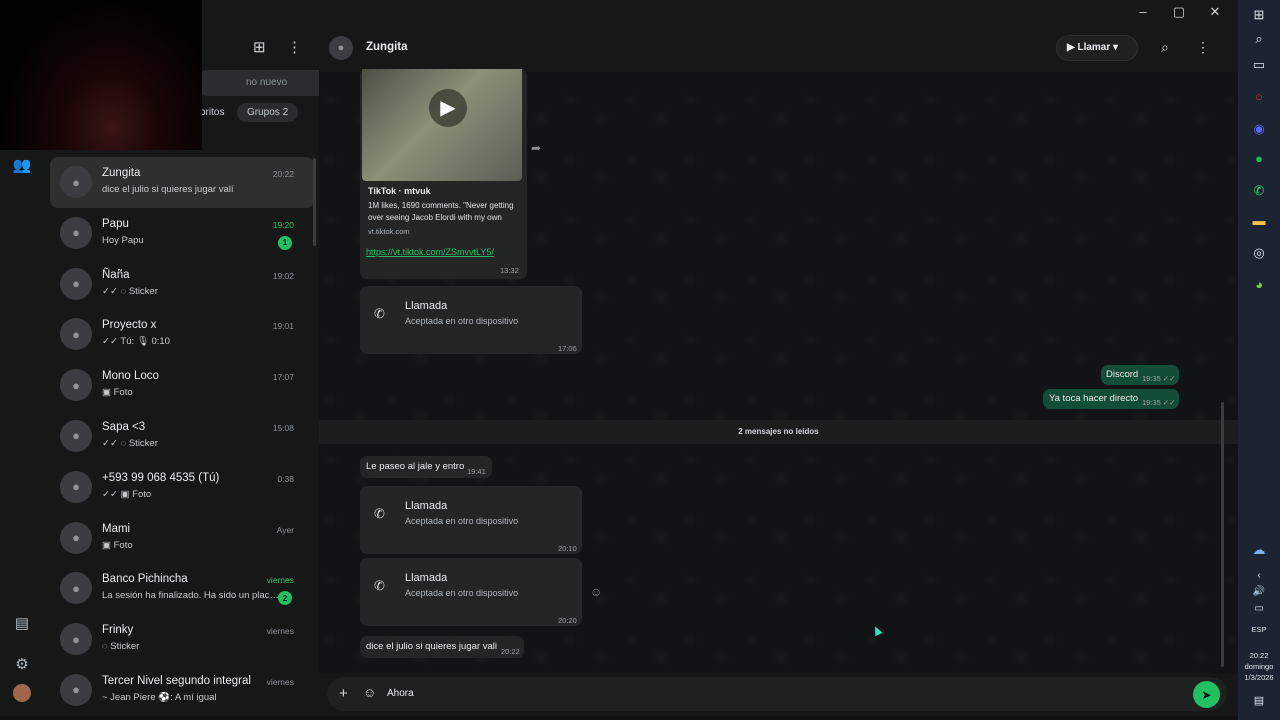 Image resolution: width=1280 pixels, height=720 pixels. Describe the element at coordinates (22, 665) in the screenshot. I see `settings-icon: ⚙` at that location.